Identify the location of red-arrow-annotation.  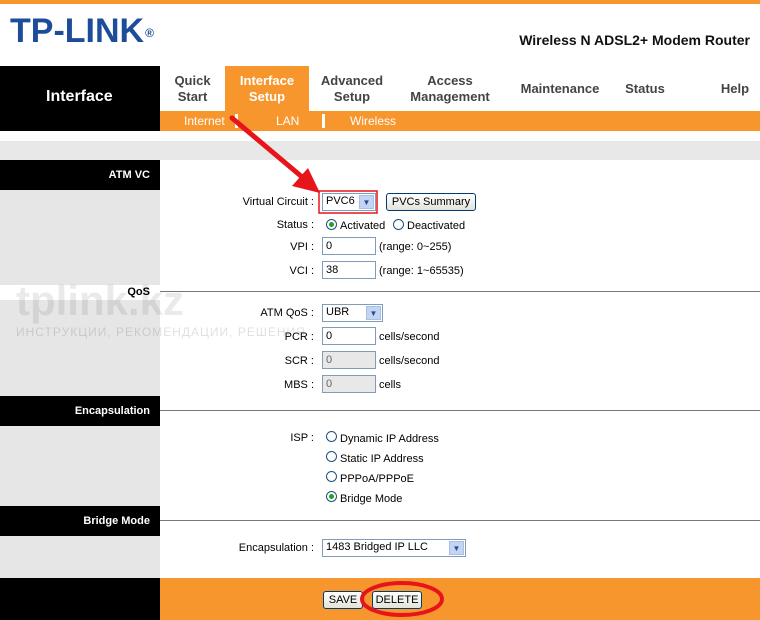
(274, 154).